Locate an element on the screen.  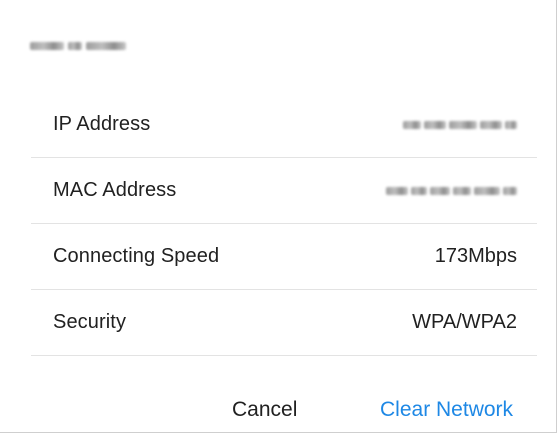
row-connecting-speed: Connecting Speed 173Mbps is located at coordinates (284, 257).